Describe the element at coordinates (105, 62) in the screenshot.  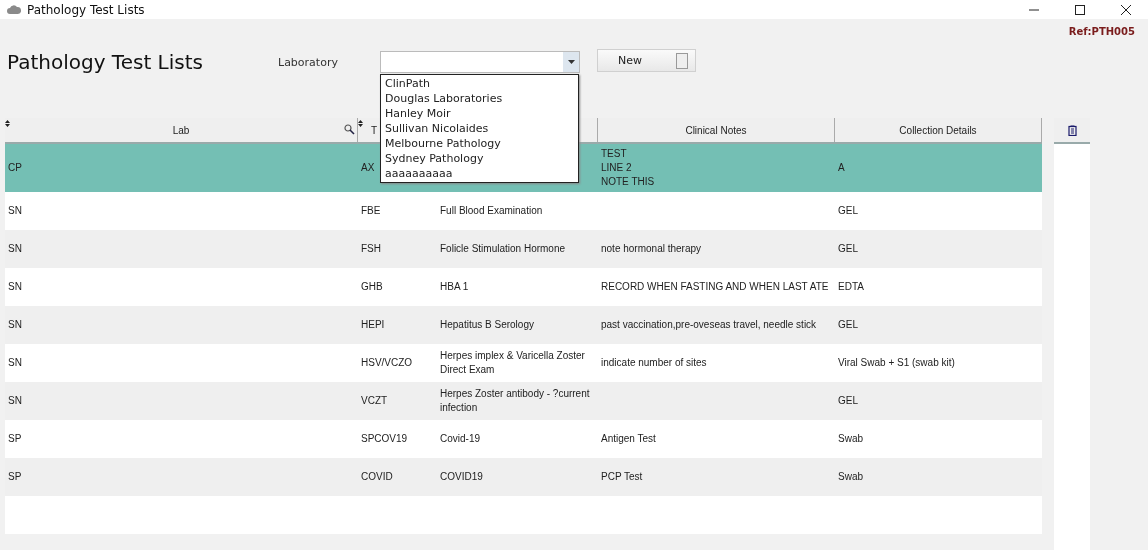
I see `page-heading: Pathology Test Lists` at that location.